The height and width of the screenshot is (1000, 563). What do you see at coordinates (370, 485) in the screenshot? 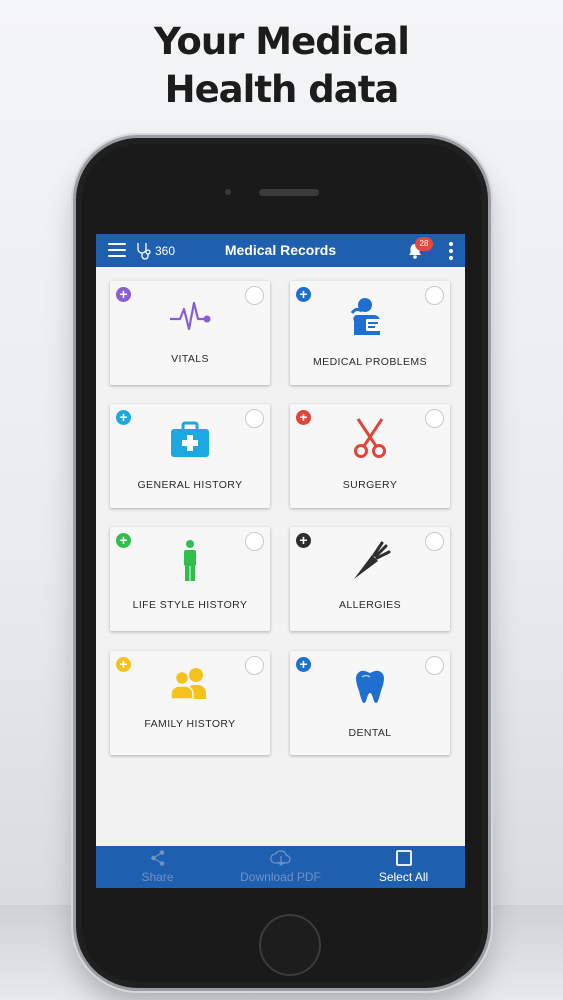
I see `card-label: SURGERY` at bounding box center [370, 485].